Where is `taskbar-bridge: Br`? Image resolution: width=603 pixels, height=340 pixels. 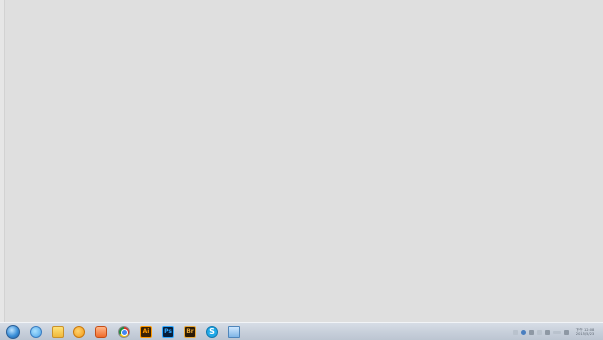 taskbar-bridge: Br is located at coordinates (190, 332).